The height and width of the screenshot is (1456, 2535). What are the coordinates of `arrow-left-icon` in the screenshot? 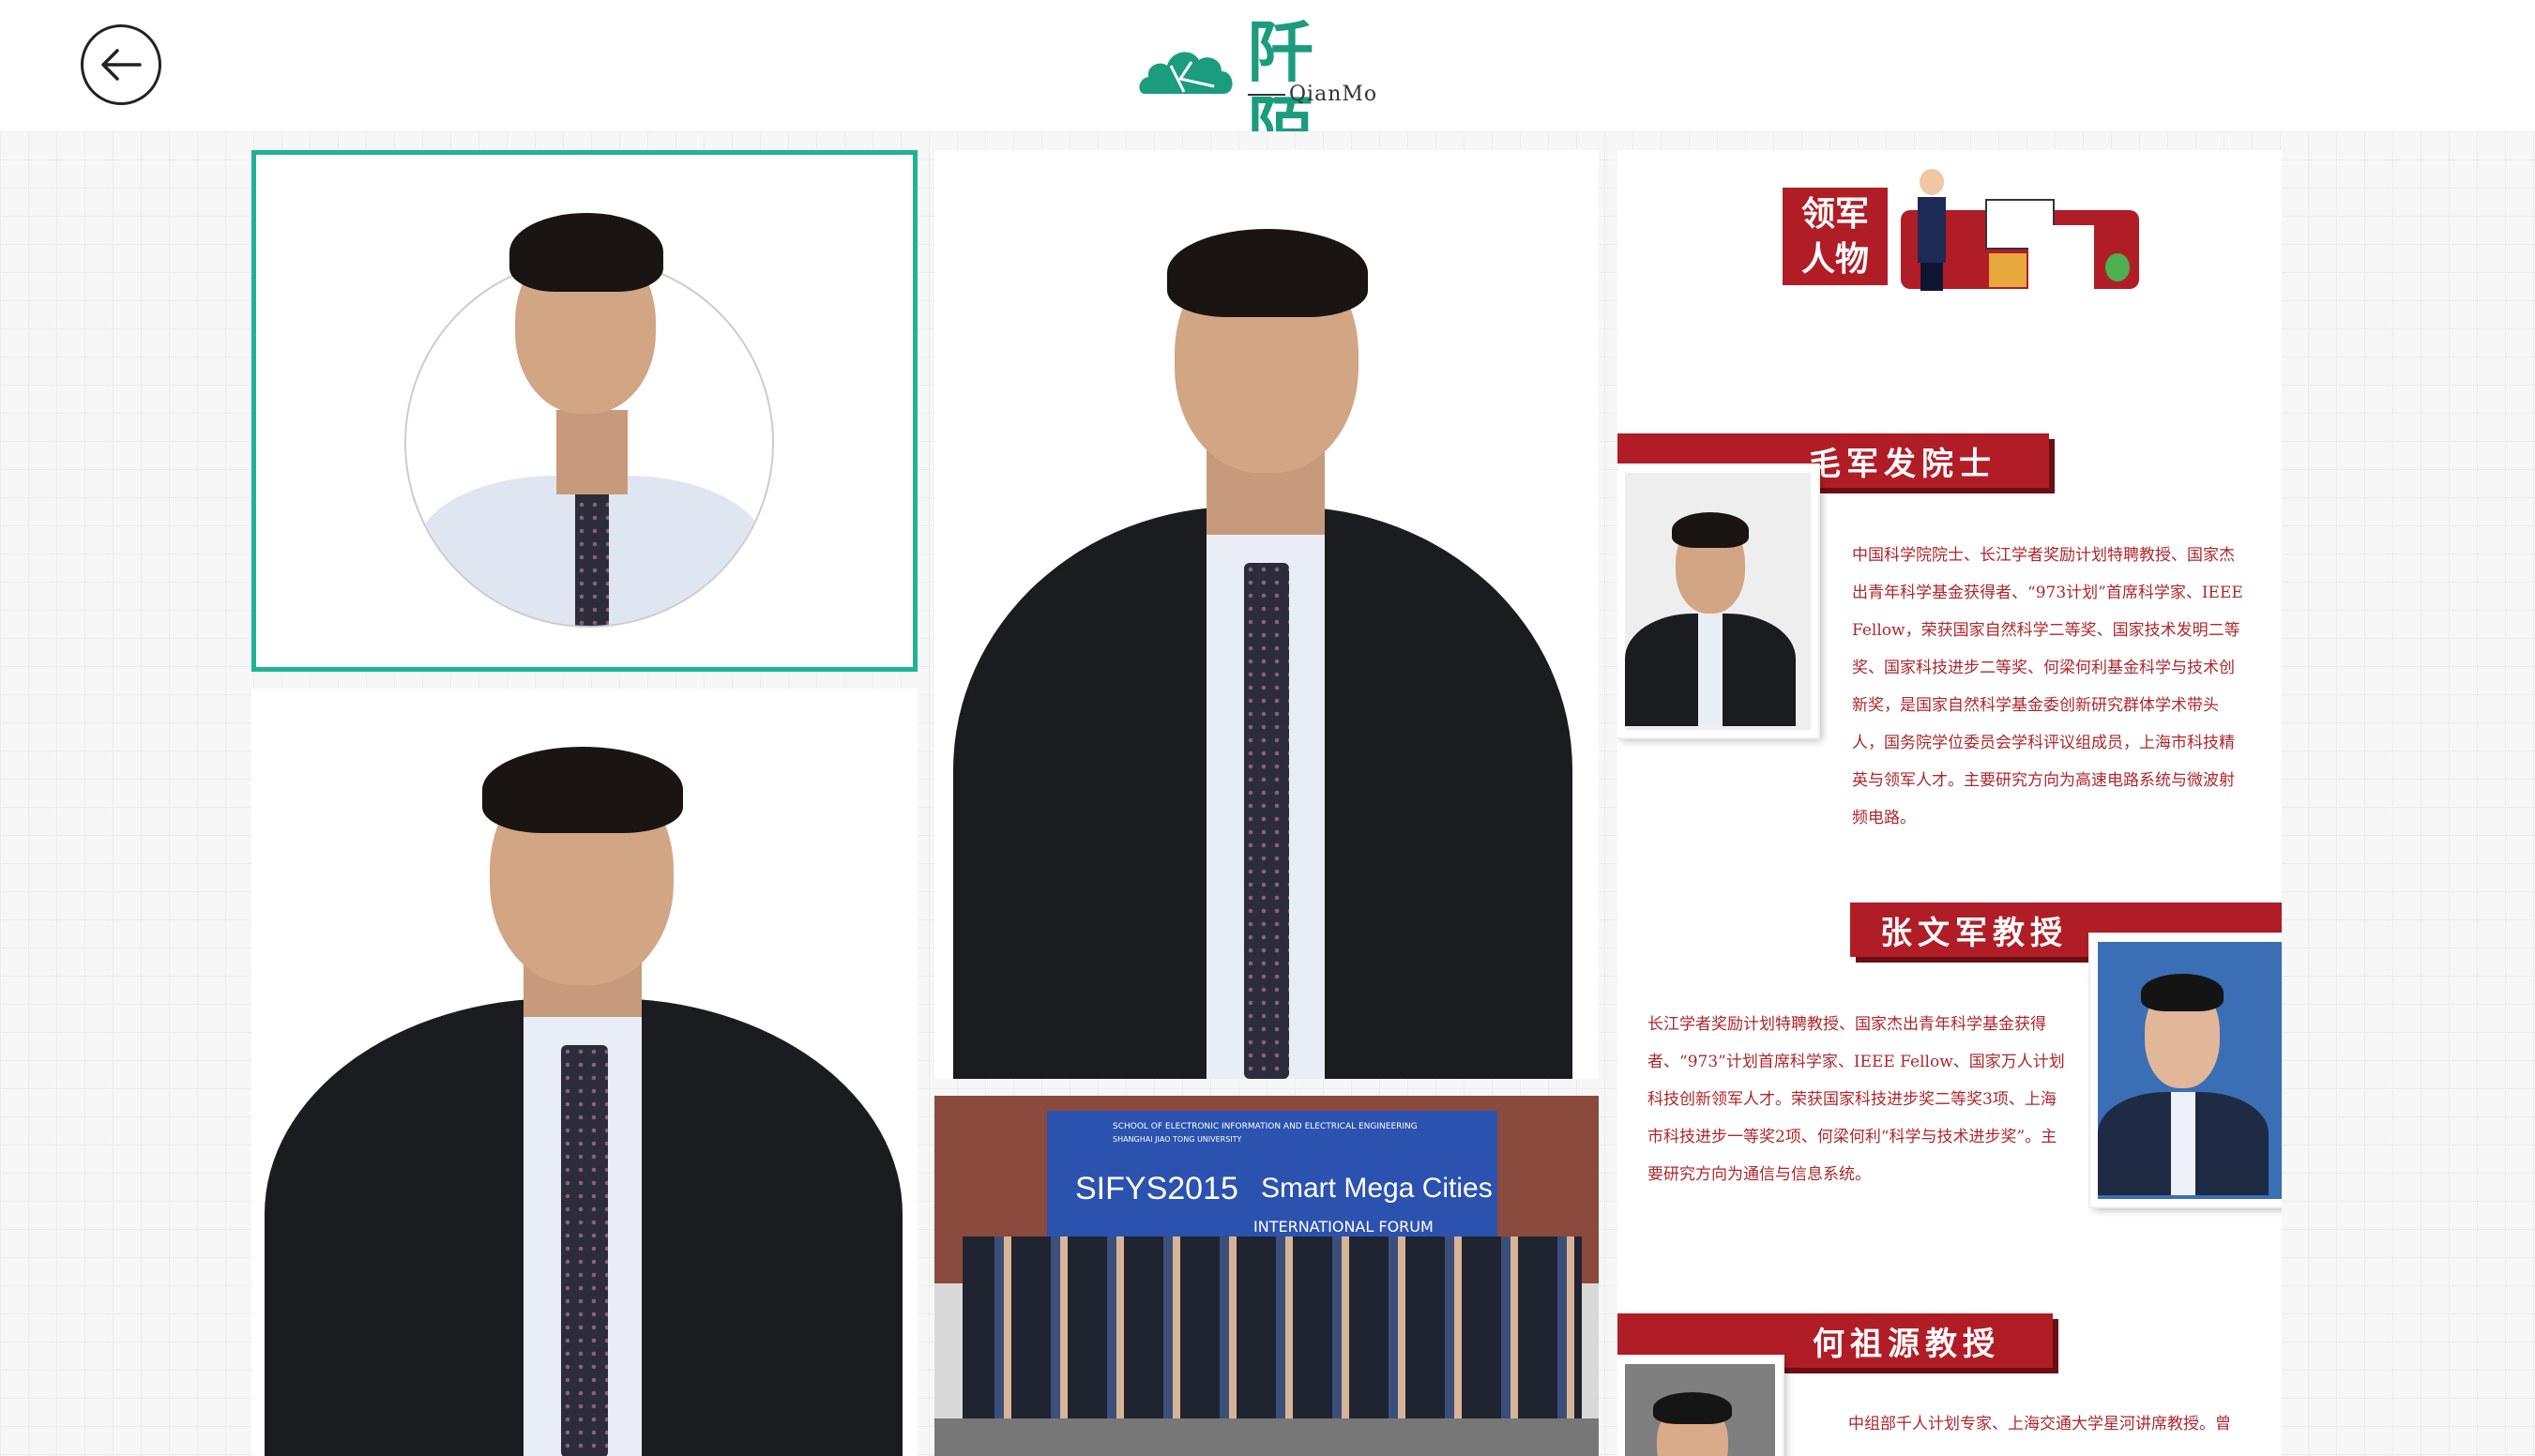 It's located at (121, 65).